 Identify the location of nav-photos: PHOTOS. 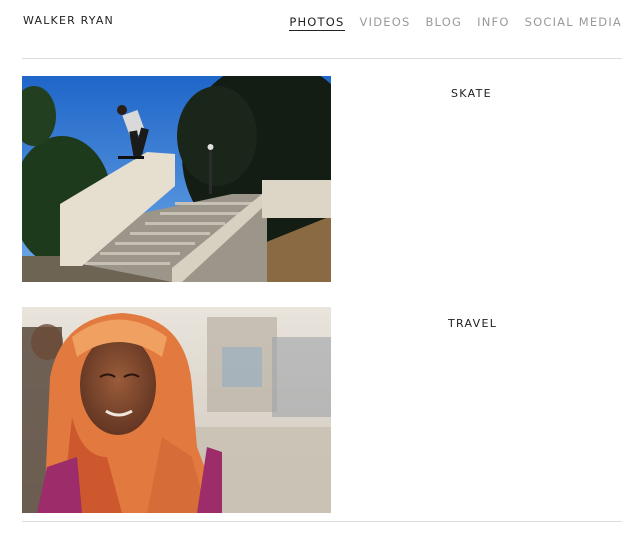
(317, 23).